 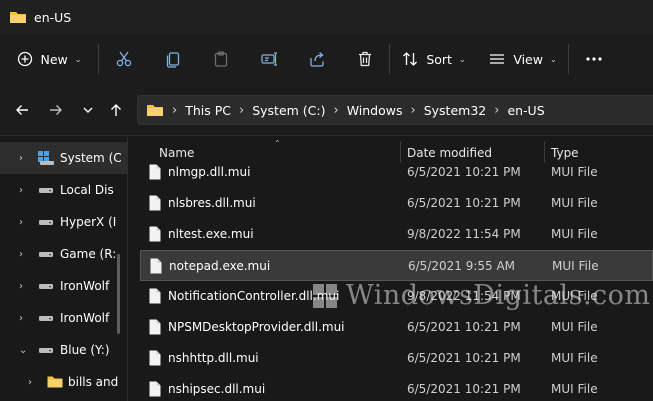 What do you see at coordinates (220, 266) in the screenshot?
I see `file-name: notepad.exe.mui` at bounding box center [220, 266].